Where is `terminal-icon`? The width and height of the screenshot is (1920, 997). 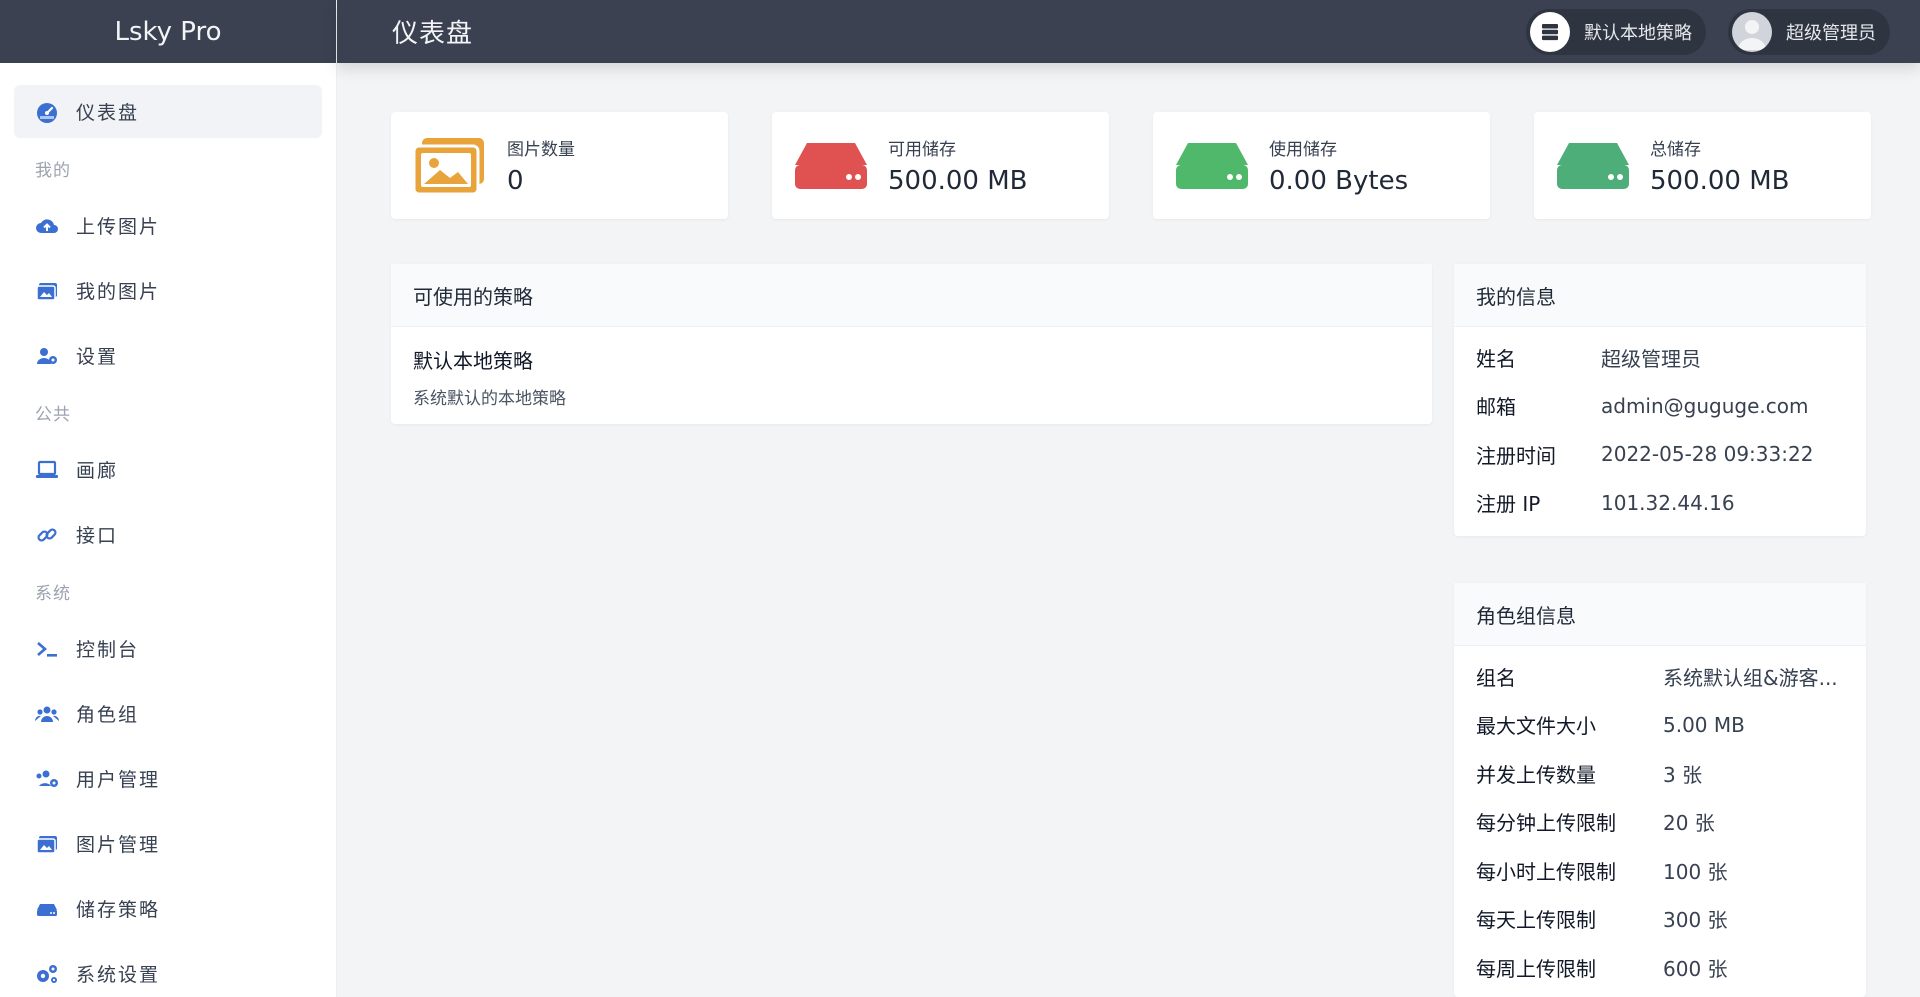
terminal-icon is located at coordinates (47, 649).